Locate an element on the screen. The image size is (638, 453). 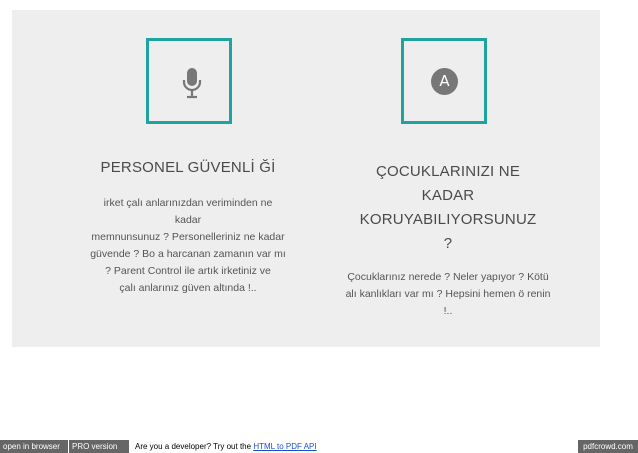
title-line: ? is located at coordinates (448, 243).